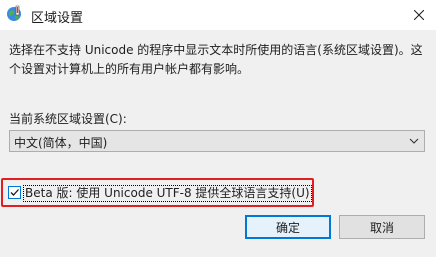 This screenshot has width=436, height=257. I want to click on close-icon, so click(419, 15).